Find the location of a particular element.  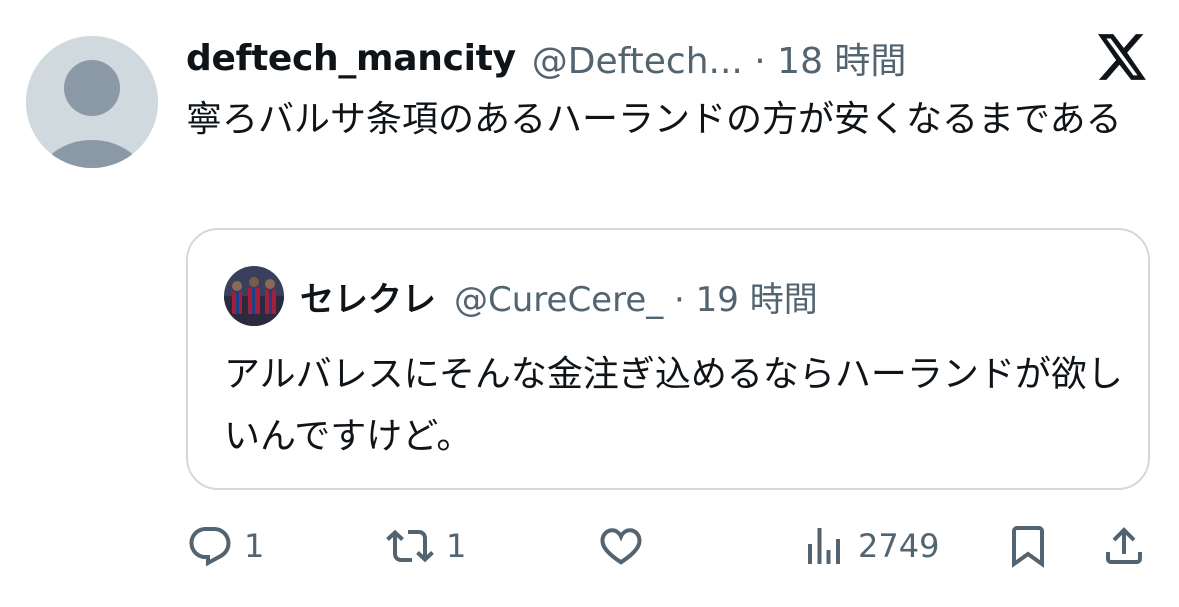

views-button: 2749 is located at coordinates (869, 546).